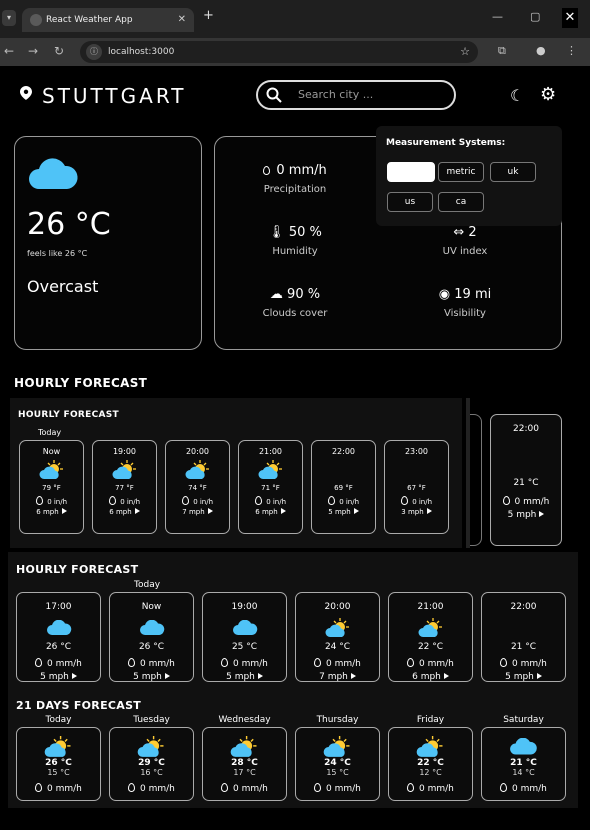 This screenshot has width=590, height=830. I want to click on menu-icon: ⋮, so click(571, 50).